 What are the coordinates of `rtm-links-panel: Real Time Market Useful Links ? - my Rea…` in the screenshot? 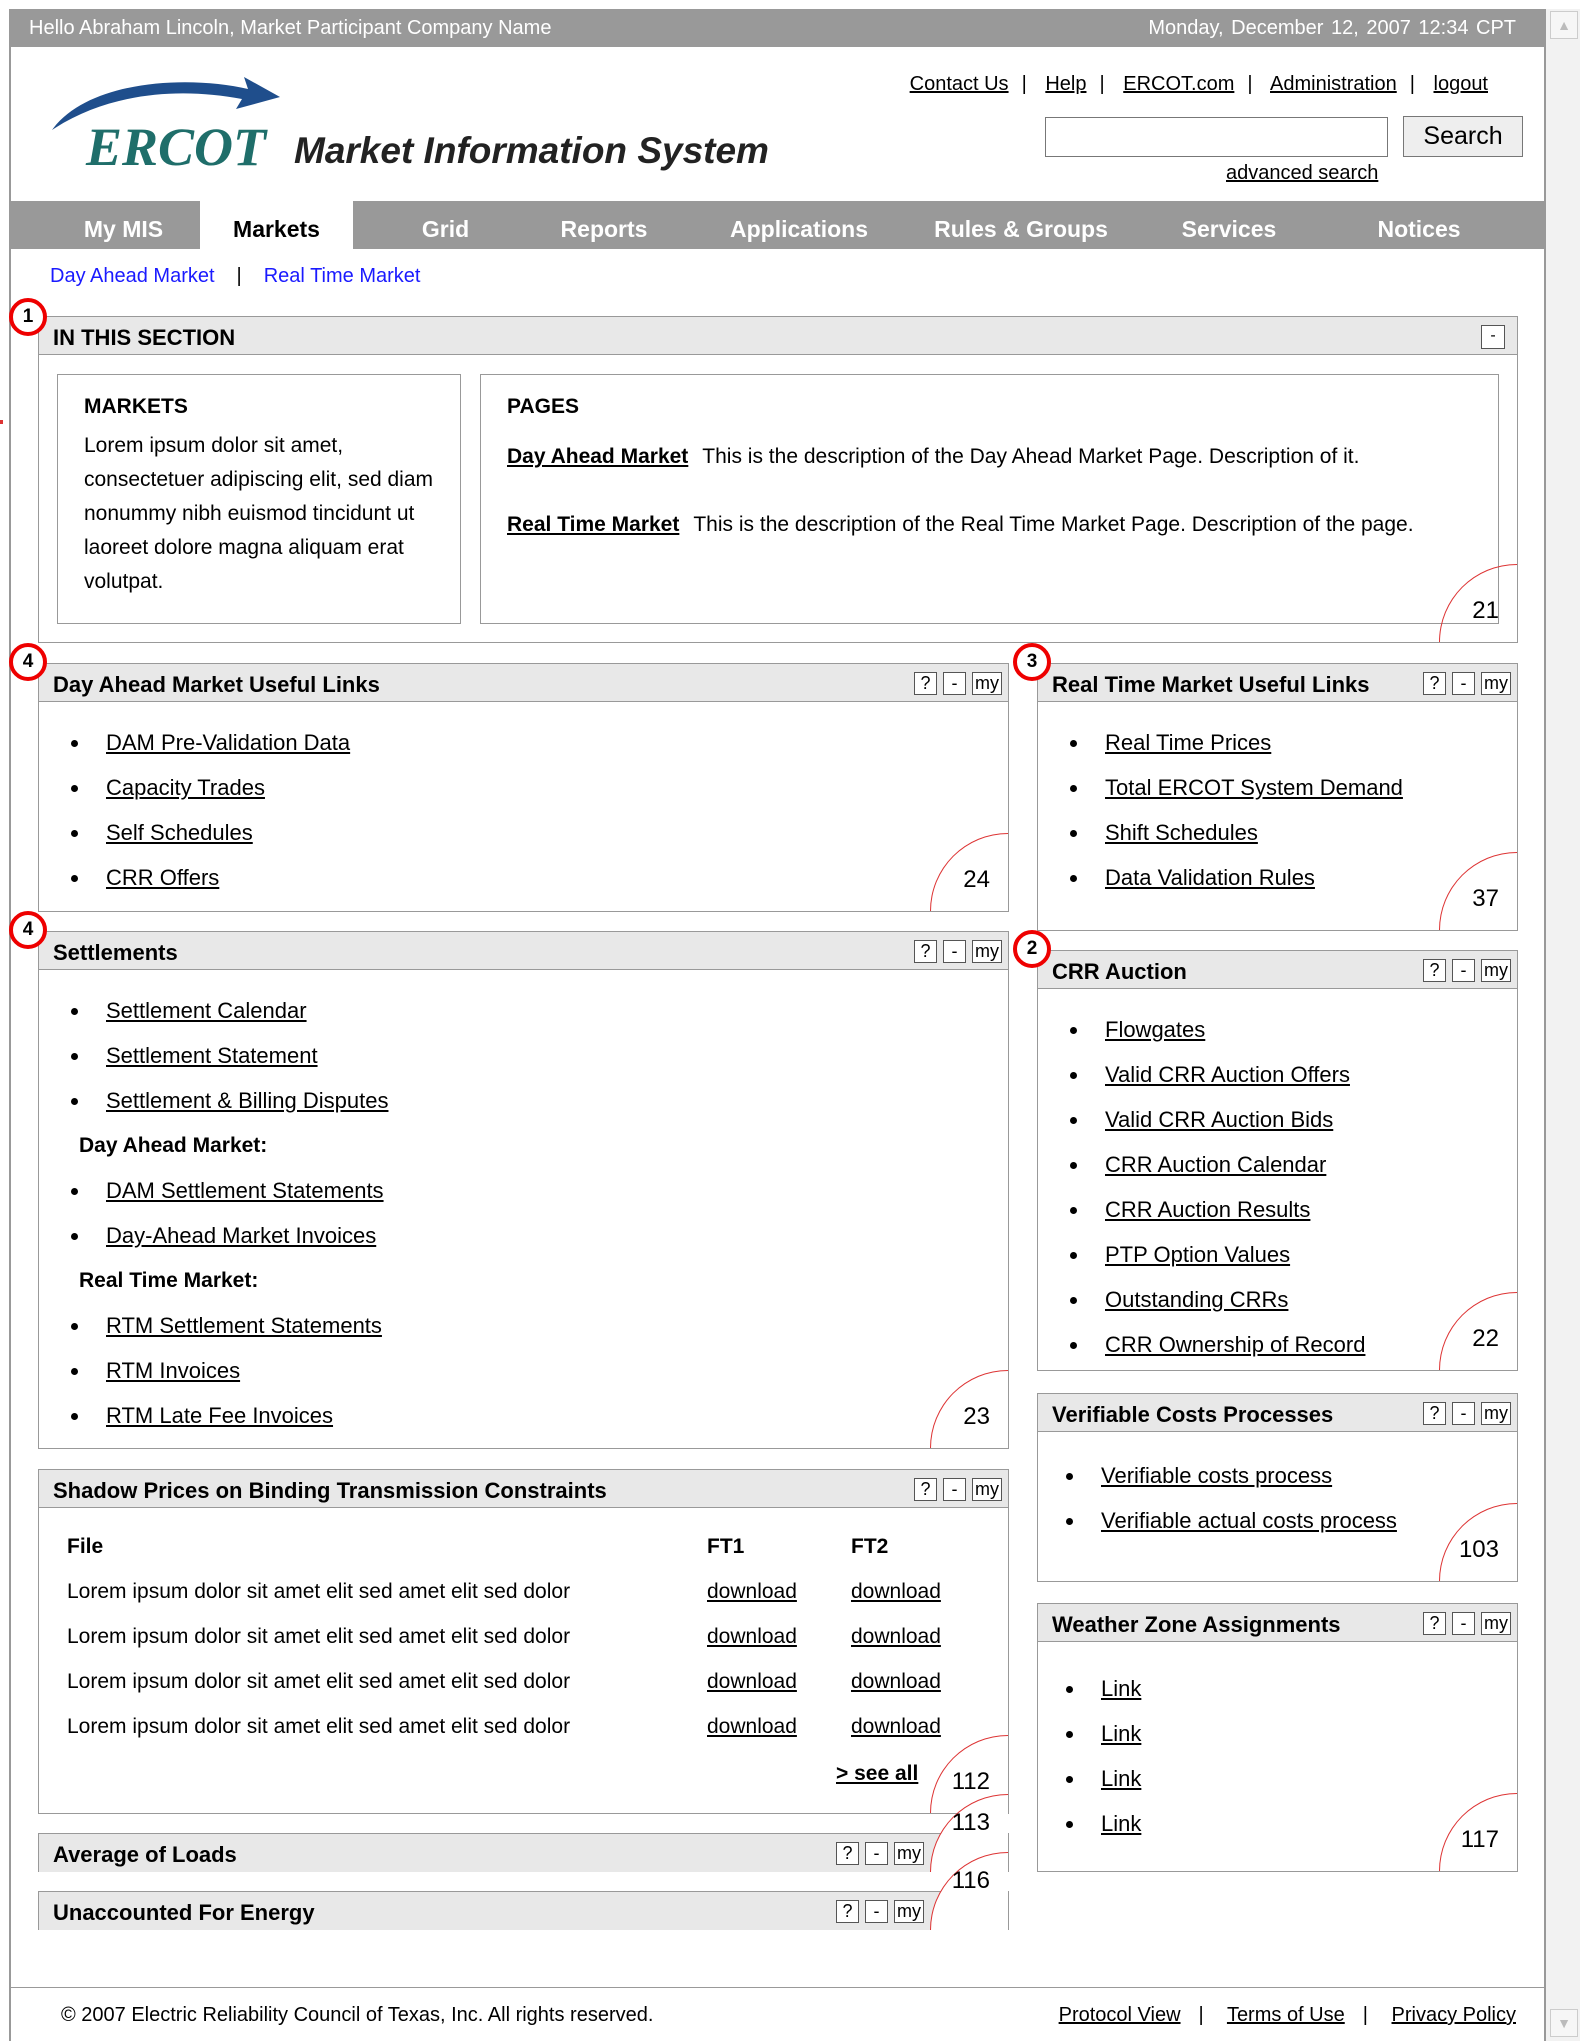 It's located at (1277, 797).